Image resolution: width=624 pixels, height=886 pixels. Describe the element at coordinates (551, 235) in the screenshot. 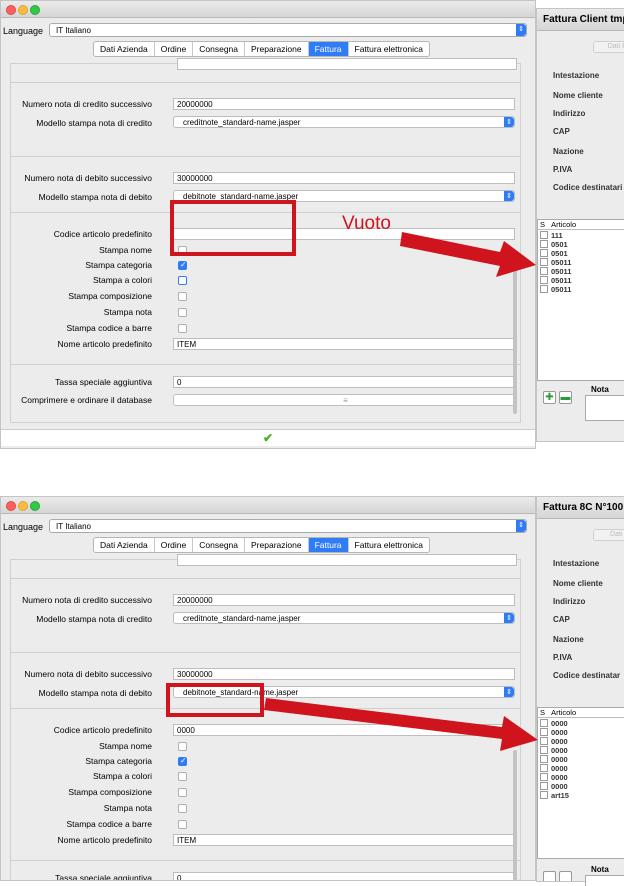

I see `list-item: 111` at that location.